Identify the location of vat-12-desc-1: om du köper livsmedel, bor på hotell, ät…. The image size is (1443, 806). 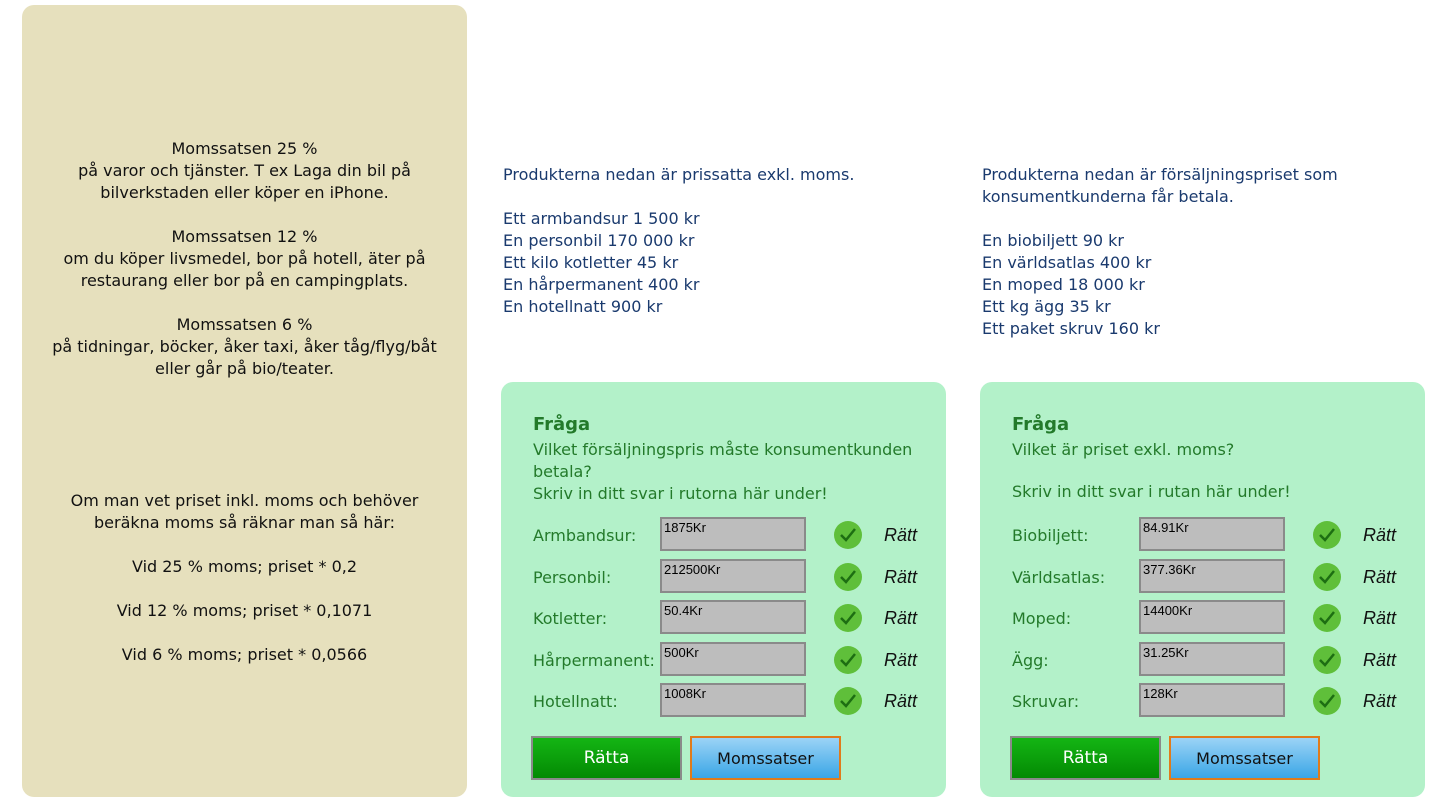
(244, 258).